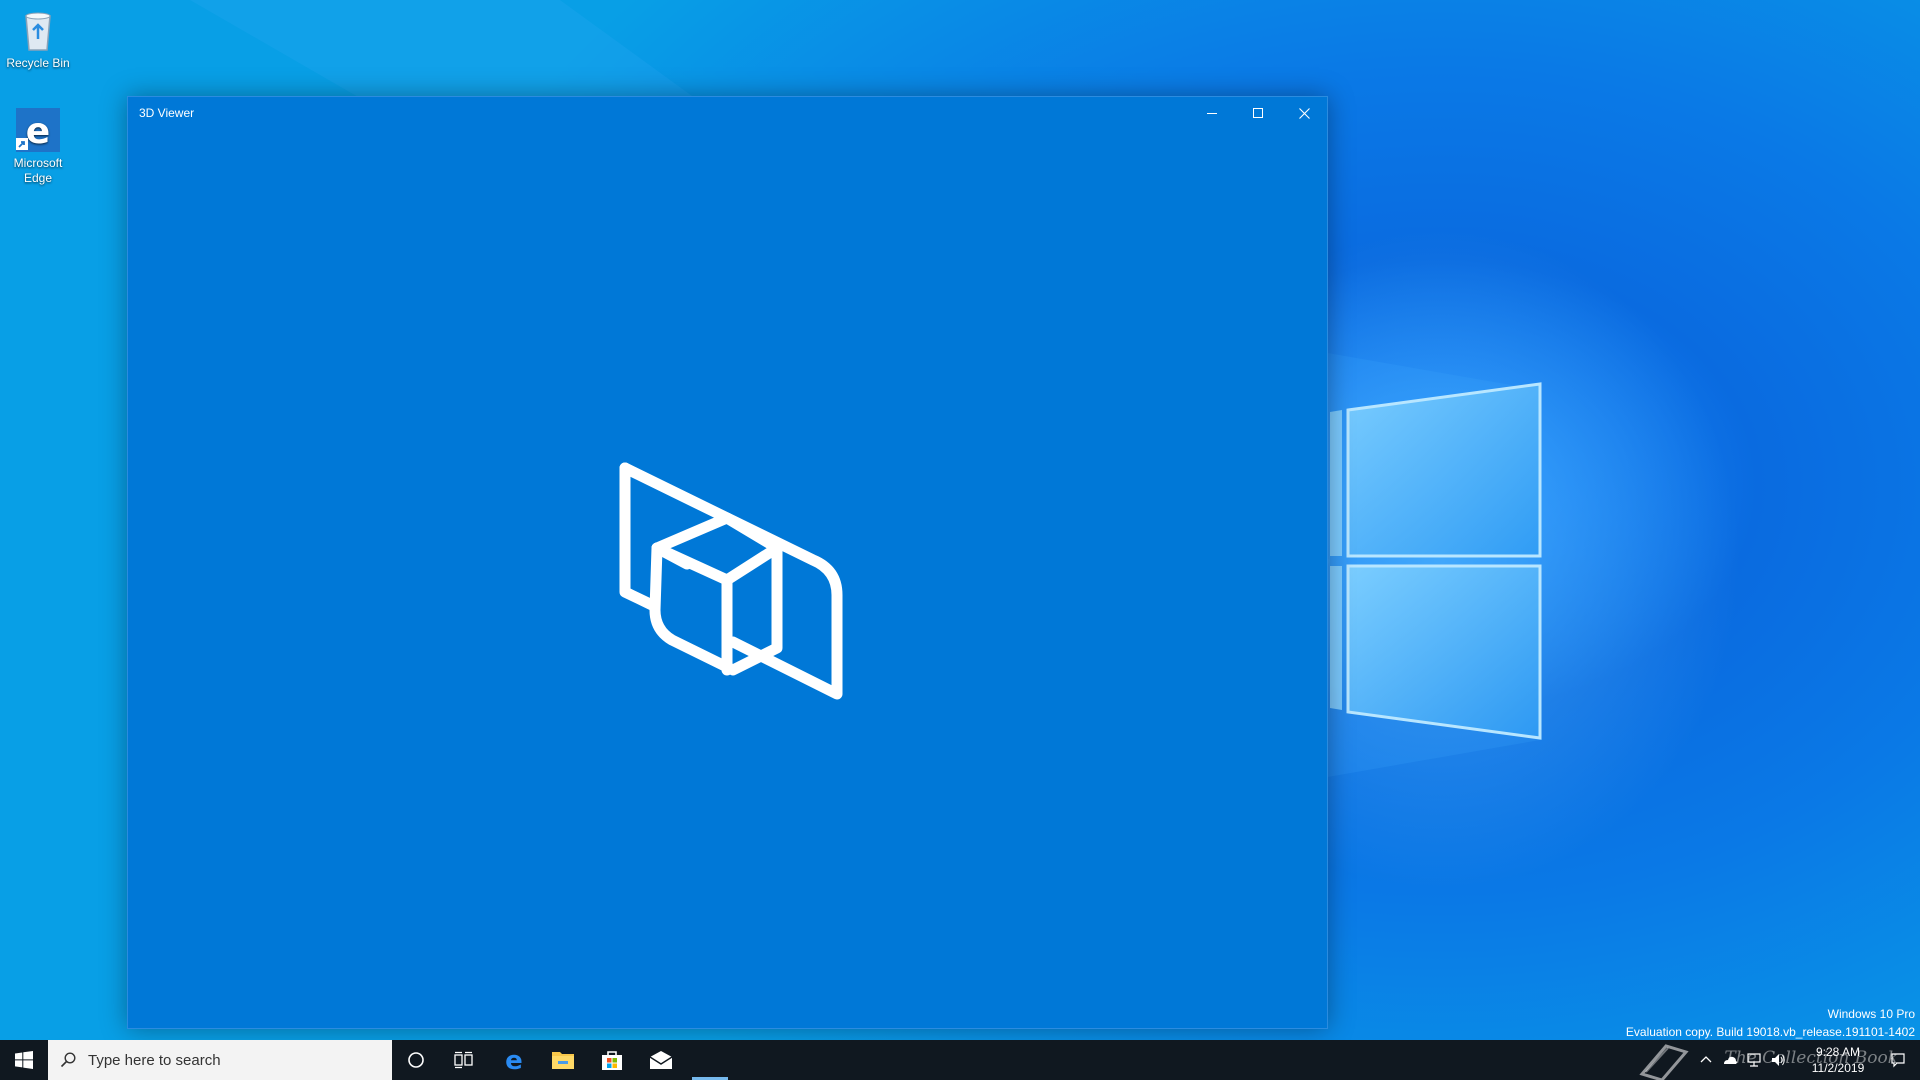 The height and width of the screenshot is (1080, 1920). Describe the element at coordinates (1706, 1060) in the screenshot. I see `chevron-up-icon` at that location.